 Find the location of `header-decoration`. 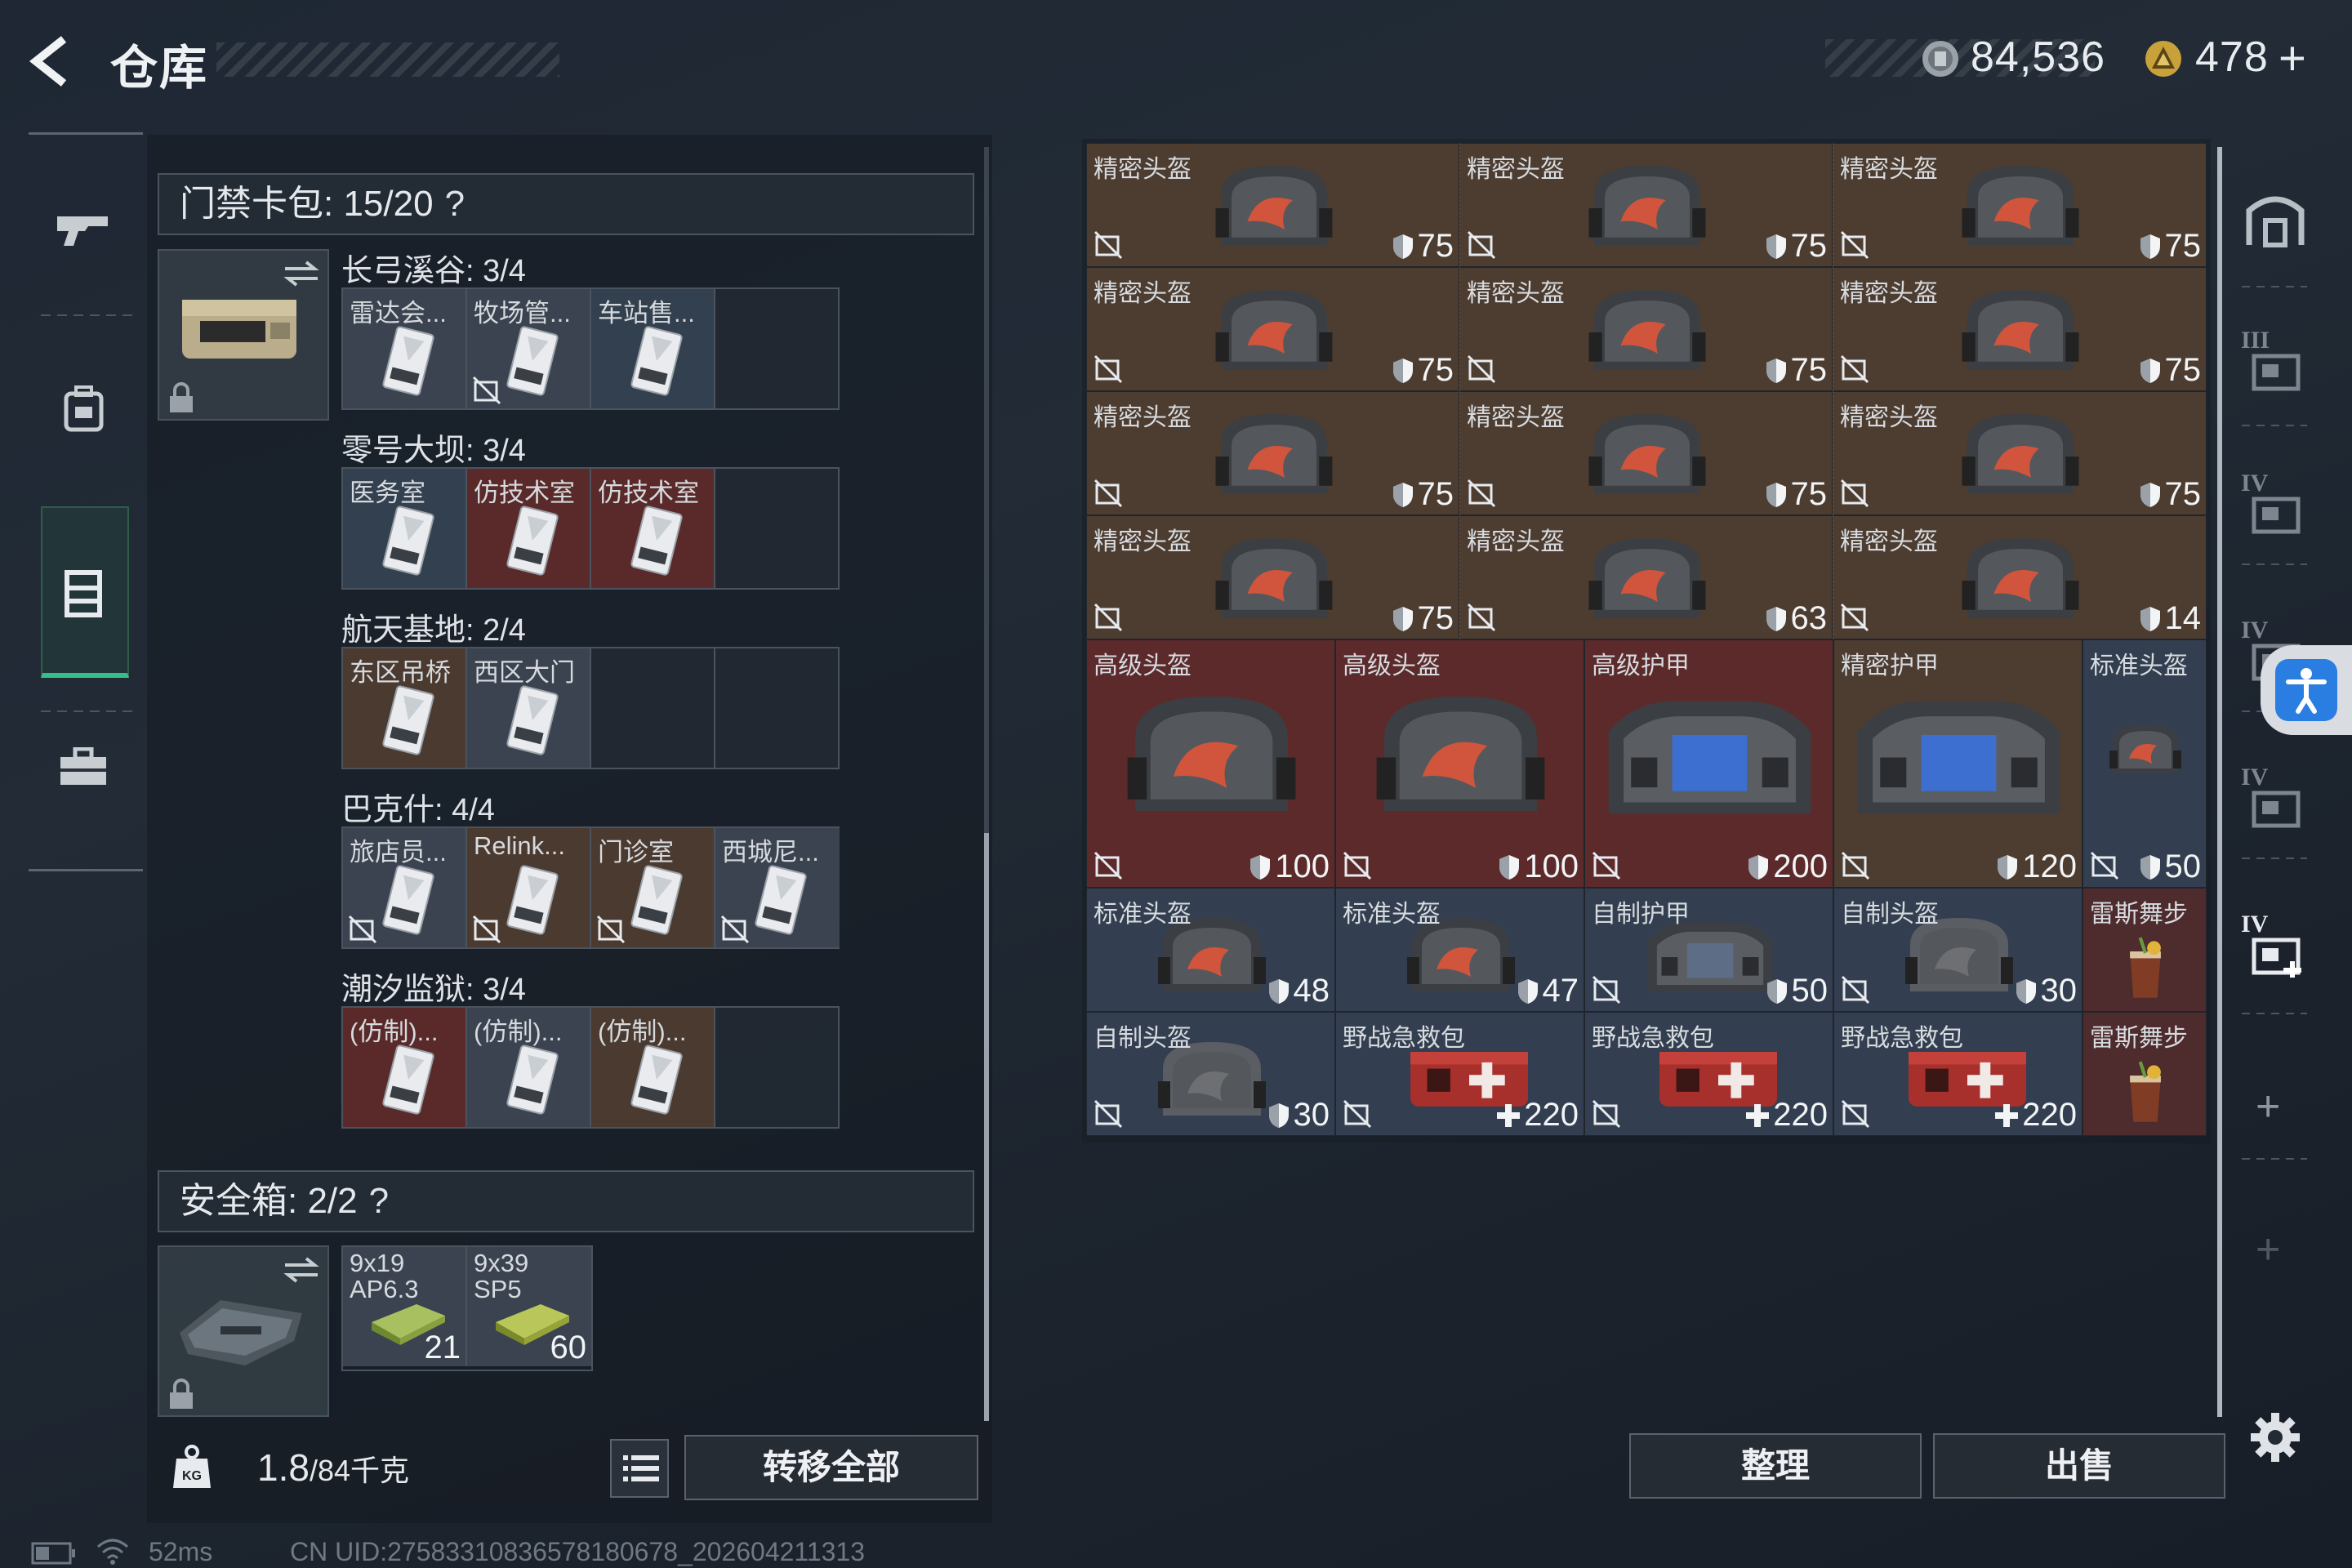

header-decoration is located at coordinates (387, 59).